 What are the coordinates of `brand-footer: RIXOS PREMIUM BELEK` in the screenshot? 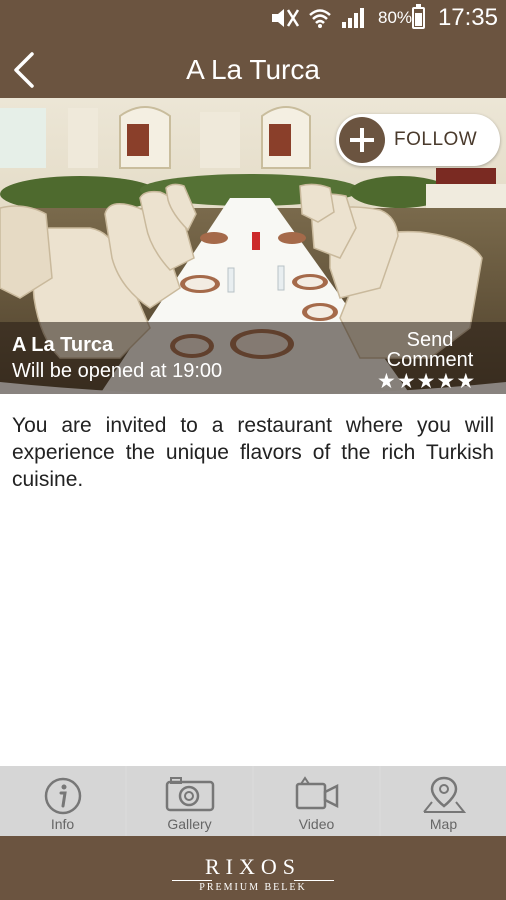 It's located at (253, 868).